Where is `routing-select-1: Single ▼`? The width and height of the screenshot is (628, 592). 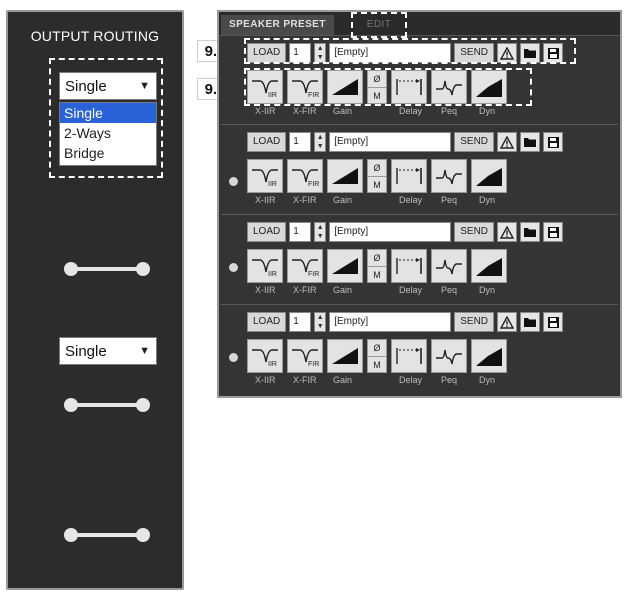
routing-select-1: Single ▼ is located at coordinates (108, 86).